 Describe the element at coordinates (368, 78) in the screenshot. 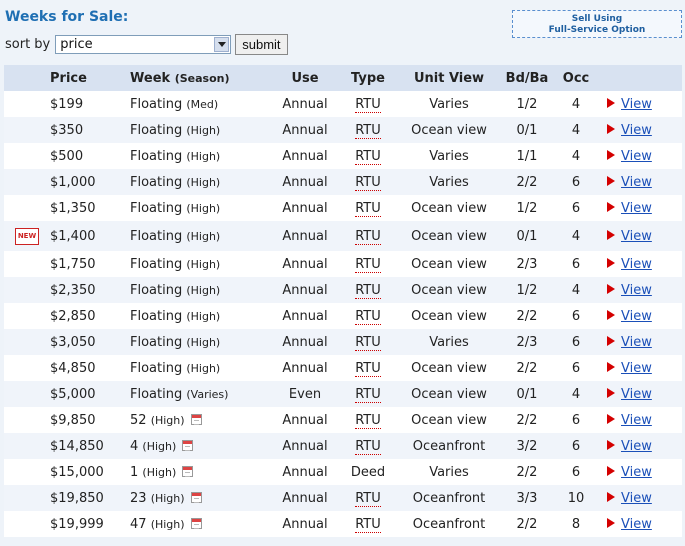

I see `header-type: Type` at that location.